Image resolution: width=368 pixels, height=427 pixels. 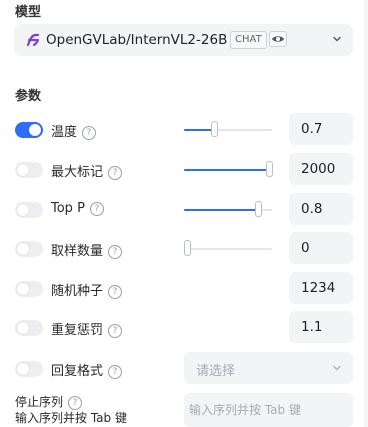 I want to click on param-row-repetition-penalty: 重复惩罚? 1.1, so click(x=182, y=327).